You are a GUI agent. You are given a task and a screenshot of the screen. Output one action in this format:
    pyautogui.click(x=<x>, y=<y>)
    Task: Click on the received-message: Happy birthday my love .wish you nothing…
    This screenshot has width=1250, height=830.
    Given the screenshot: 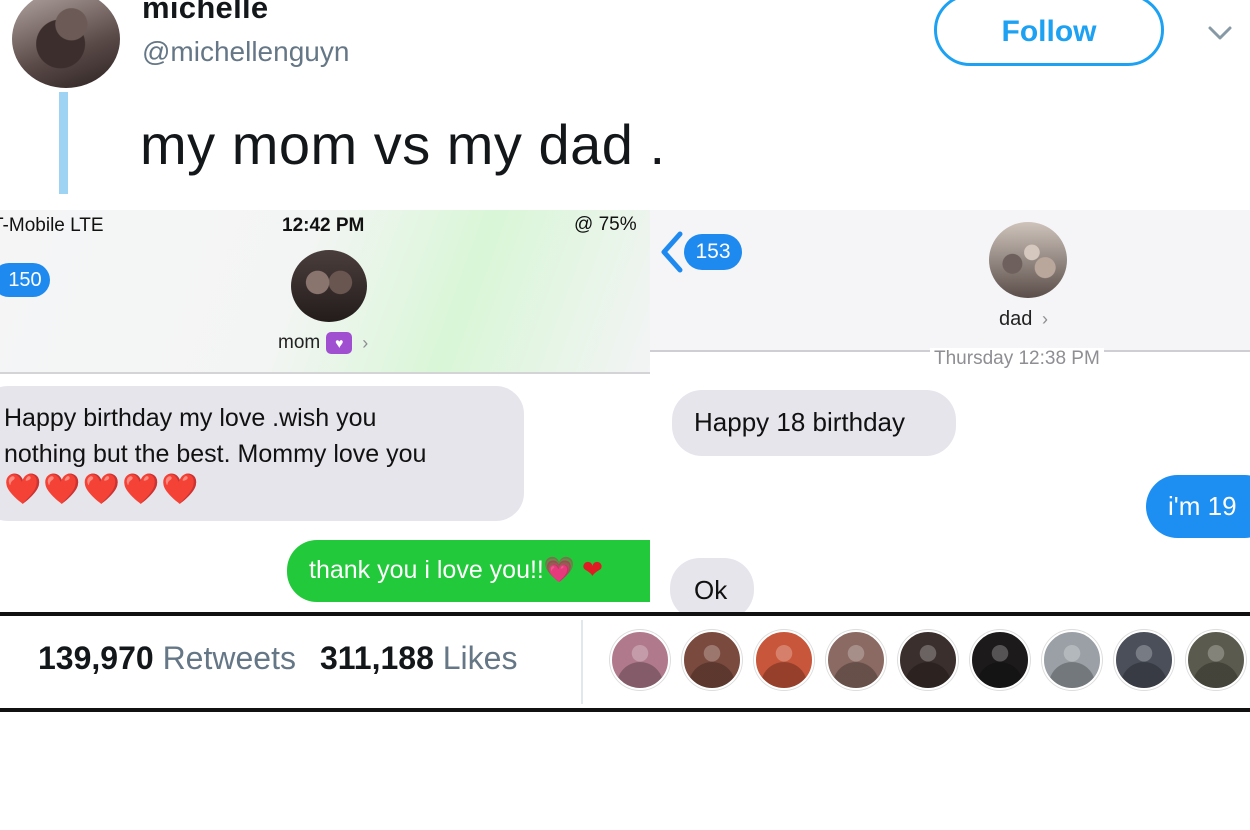 What is the action you would take?
    pyautogui.click(x=262, y=453)
    